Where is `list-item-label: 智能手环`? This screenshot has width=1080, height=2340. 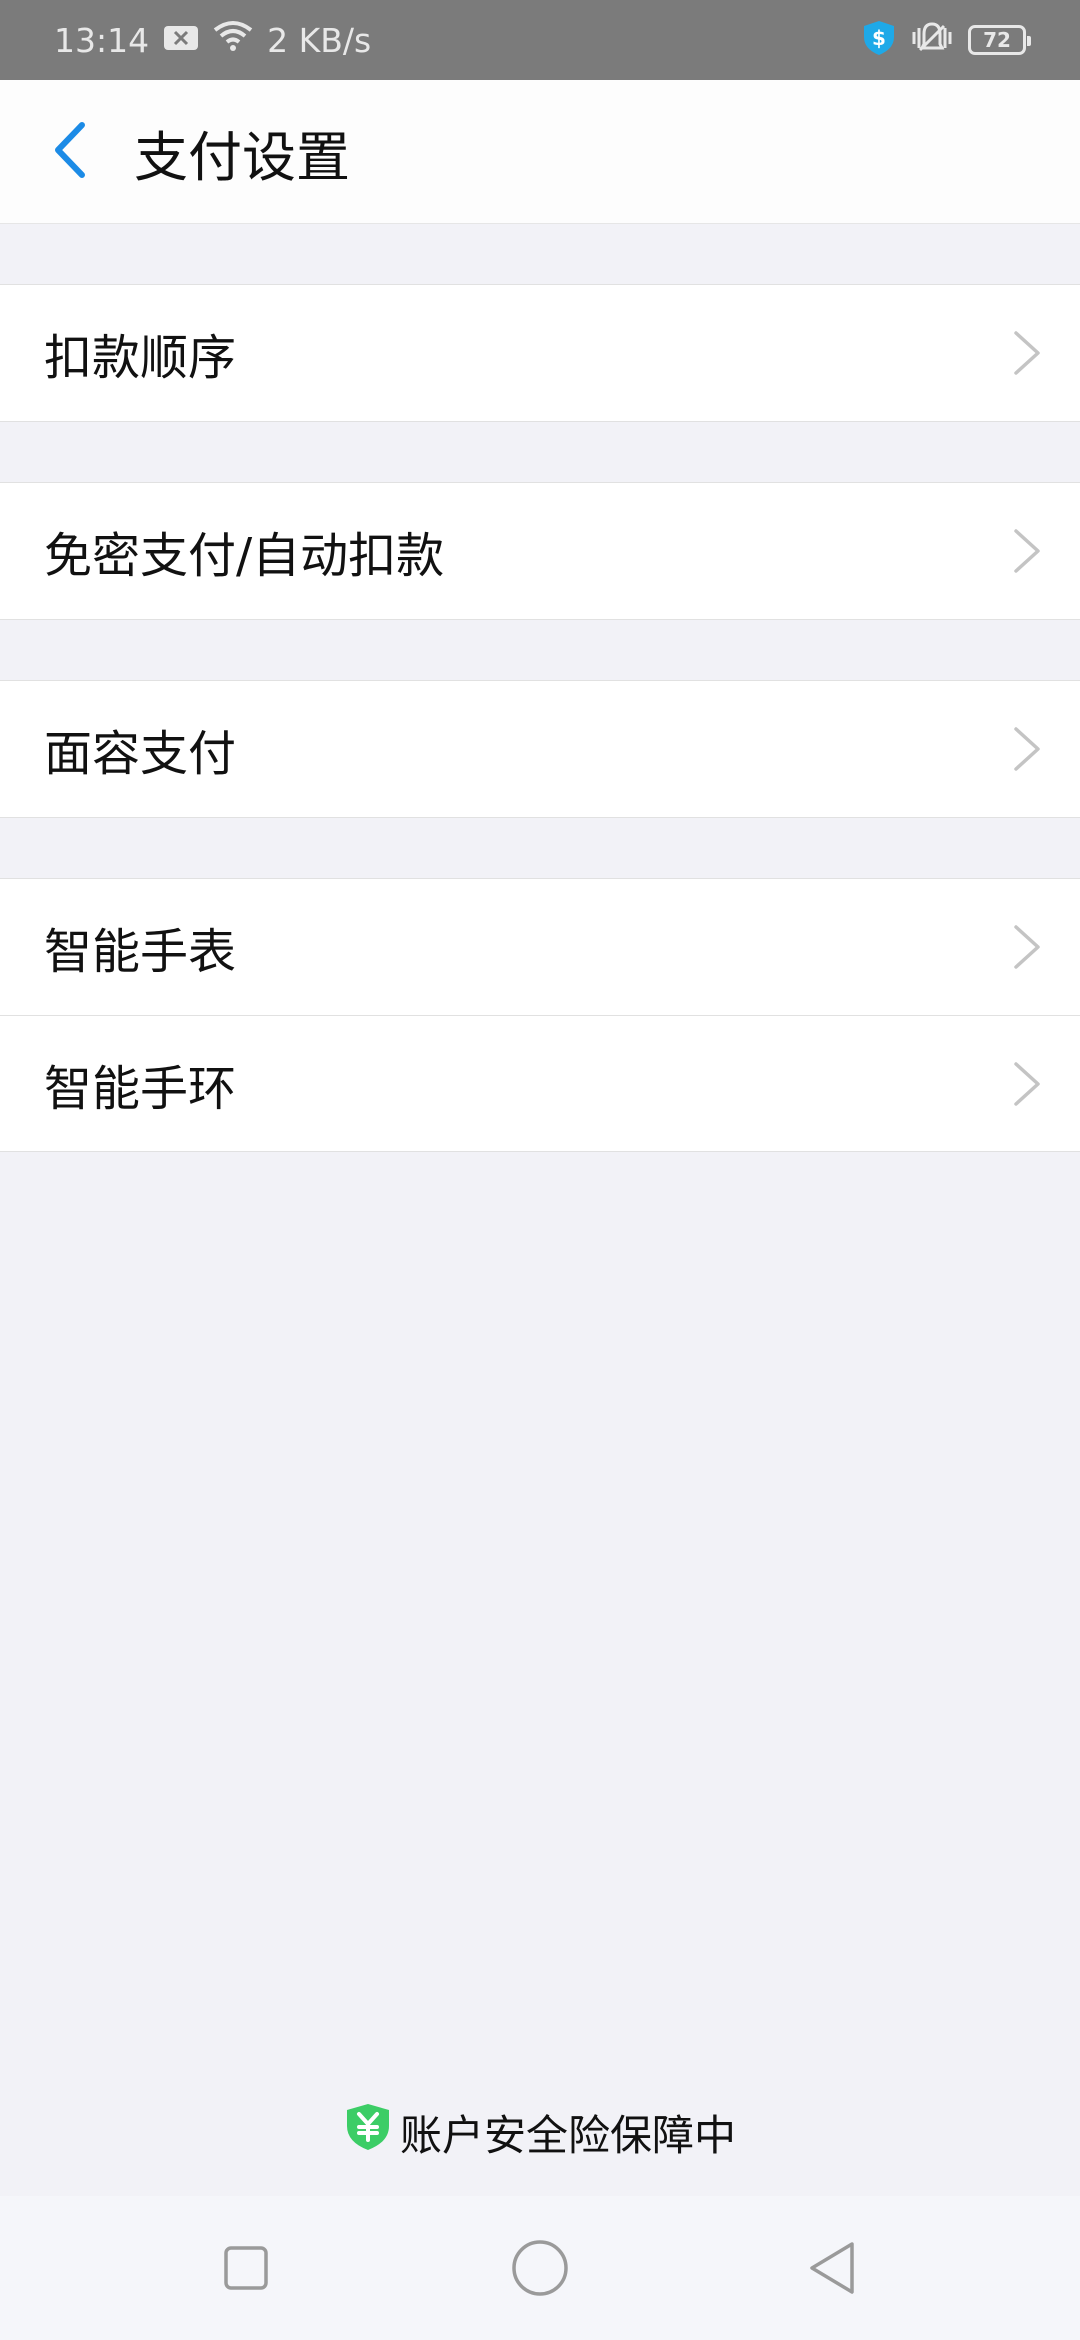
list-item-label: 智能手环 is located at coordinates (140, 1088).